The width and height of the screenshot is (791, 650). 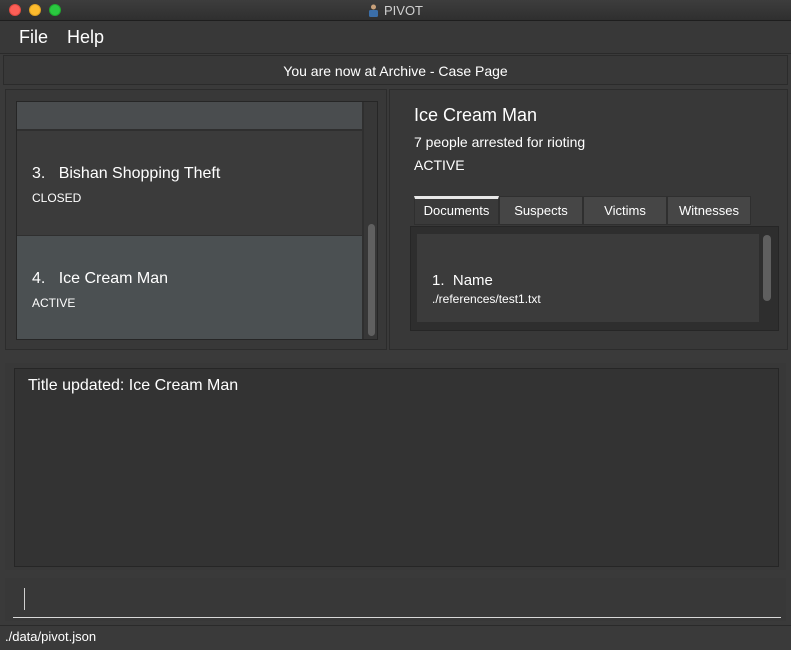 I want to click on case-description: 7 people arrested for rioting, so click(x=500, y=142).